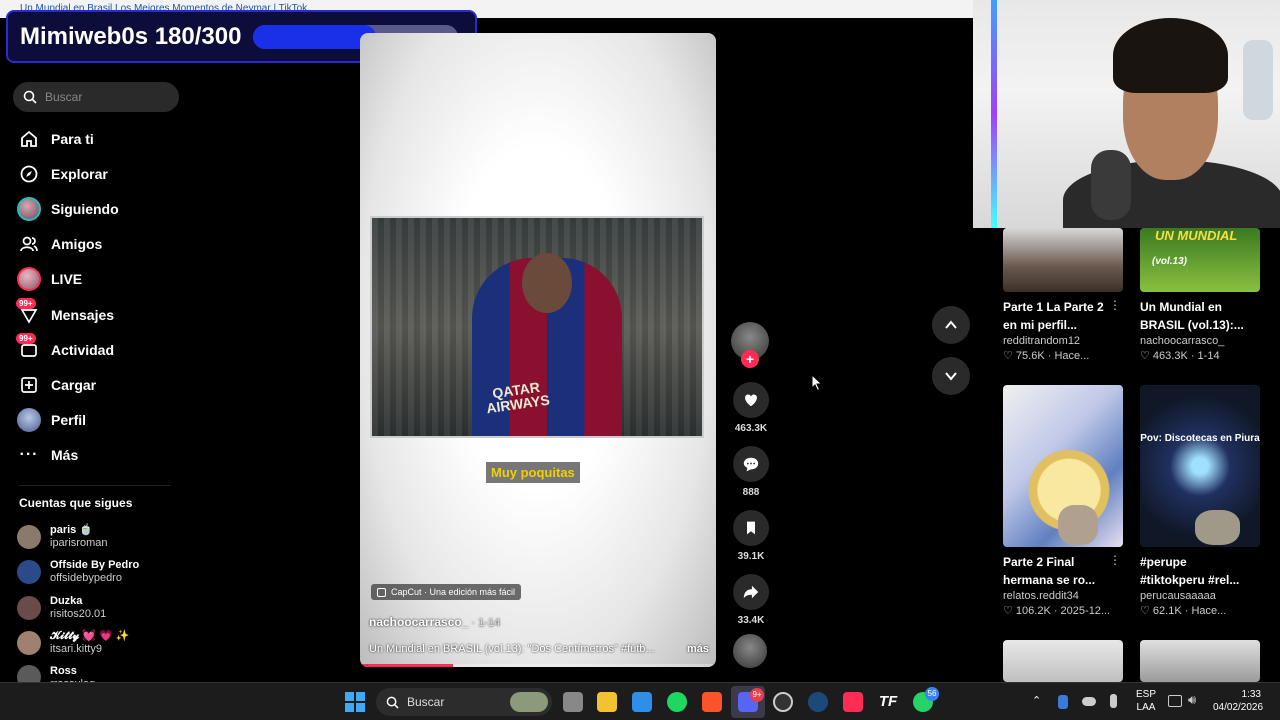 Image resolution: width=1280 pixels, height=720 pixels. Describe the element at coordinates (101, 455) in the screenshot. I see `sidebar-item-mas: ··· Más` at that location.